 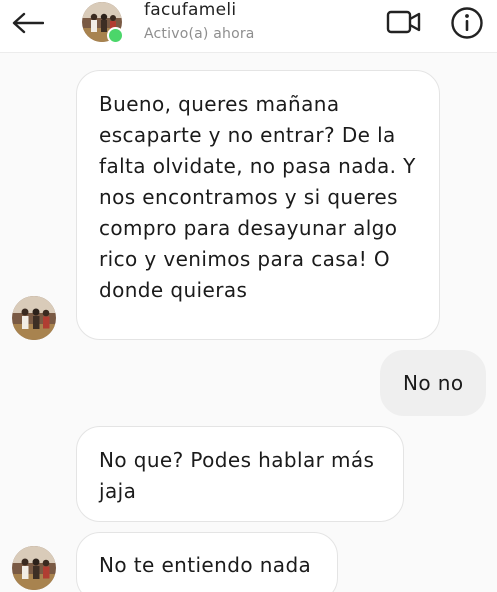 I want to click on message-incoming: No te entiendo nada, so click(x=207, y=562).